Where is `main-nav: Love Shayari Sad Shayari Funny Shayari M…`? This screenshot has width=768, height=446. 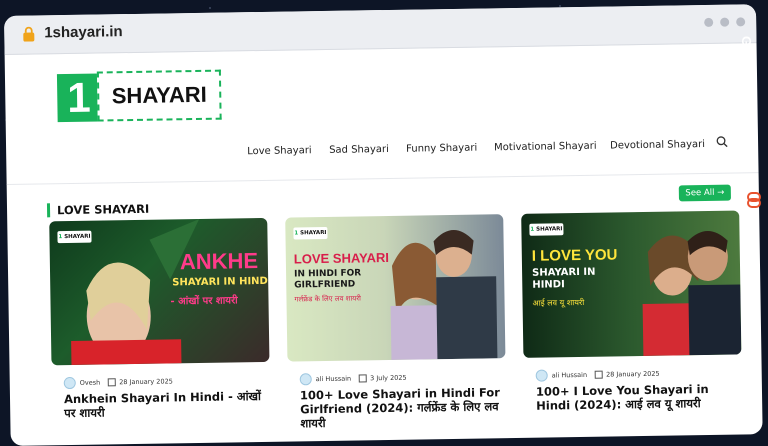
main-nav: Love Shayari Sad Shayari Funny Shayari M… is located at coordinates (486, 152).